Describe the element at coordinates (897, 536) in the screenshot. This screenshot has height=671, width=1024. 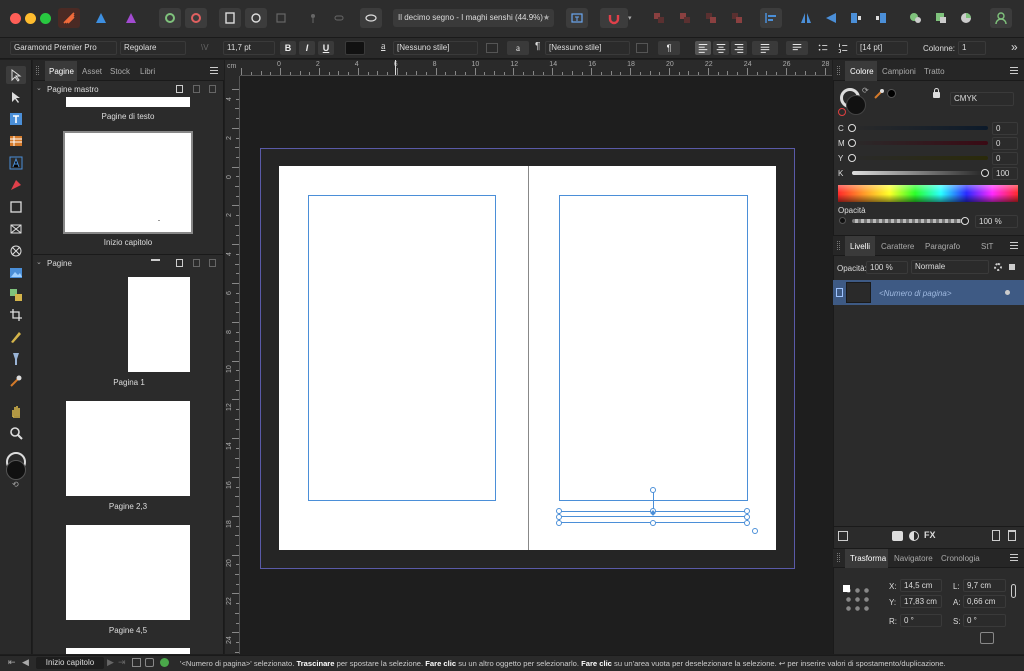
I see `add-pixel-layer-icon` at that location.